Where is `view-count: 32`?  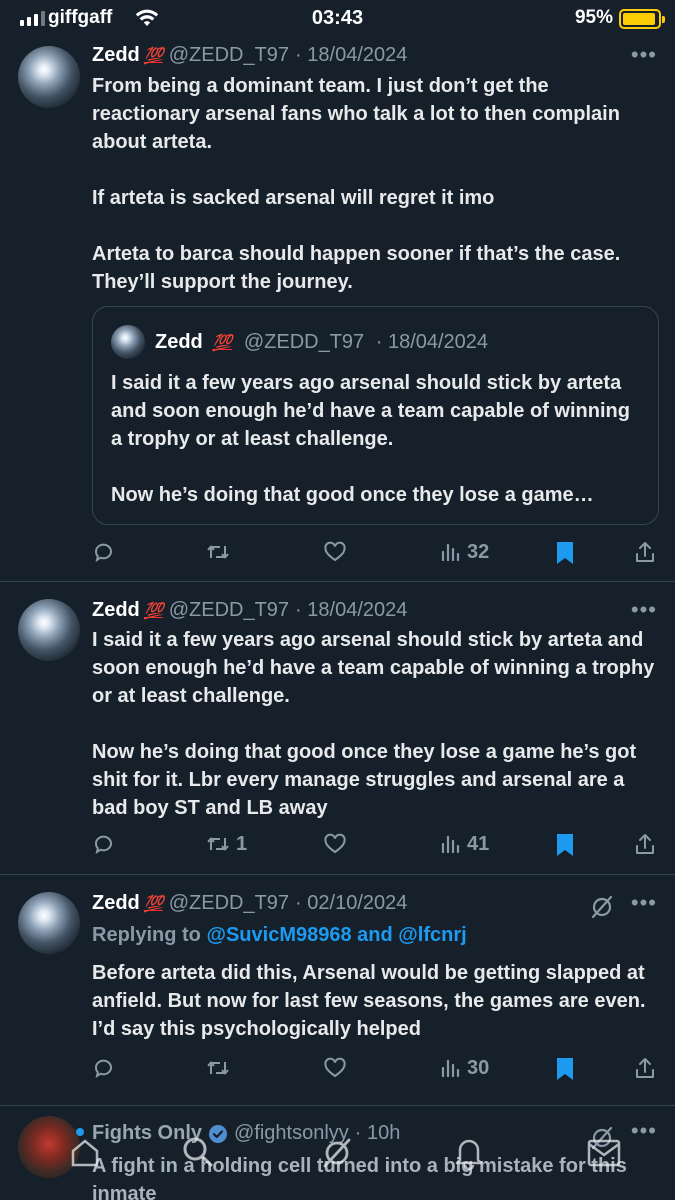 view-count: 32 is located at coordinates (478, 551).